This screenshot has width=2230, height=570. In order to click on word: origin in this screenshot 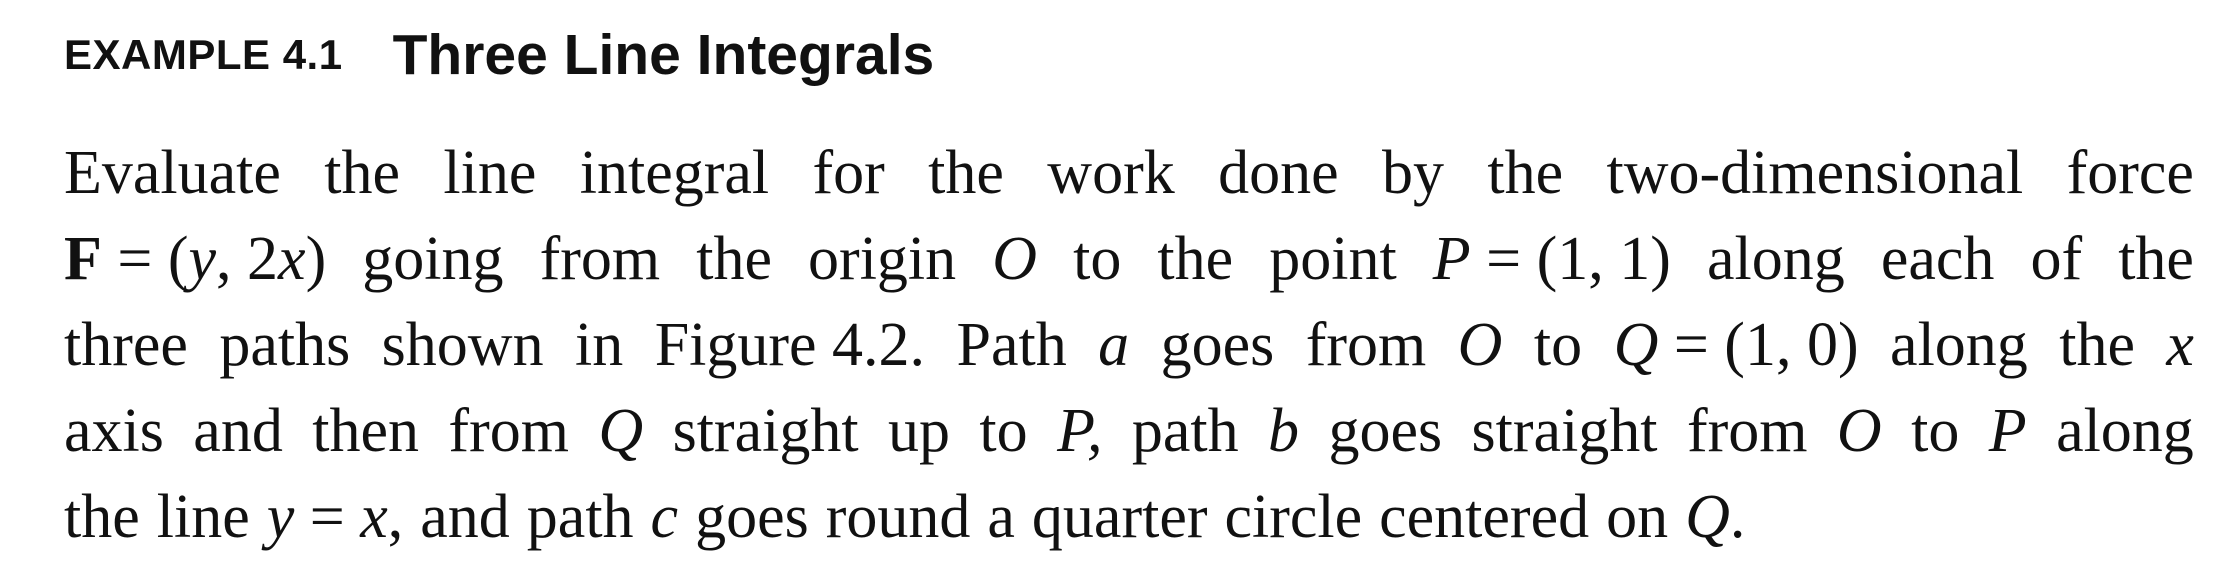, I will do `click(882, 259)`.